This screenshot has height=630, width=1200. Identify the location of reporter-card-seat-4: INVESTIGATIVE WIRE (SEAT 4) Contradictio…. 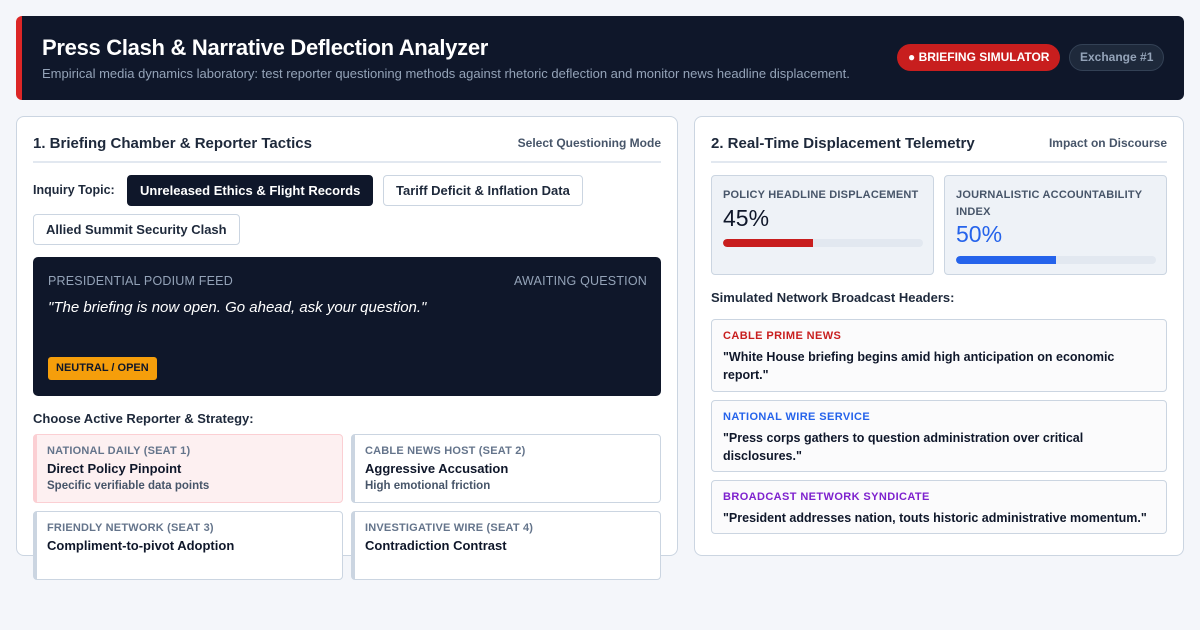
(506, 545).